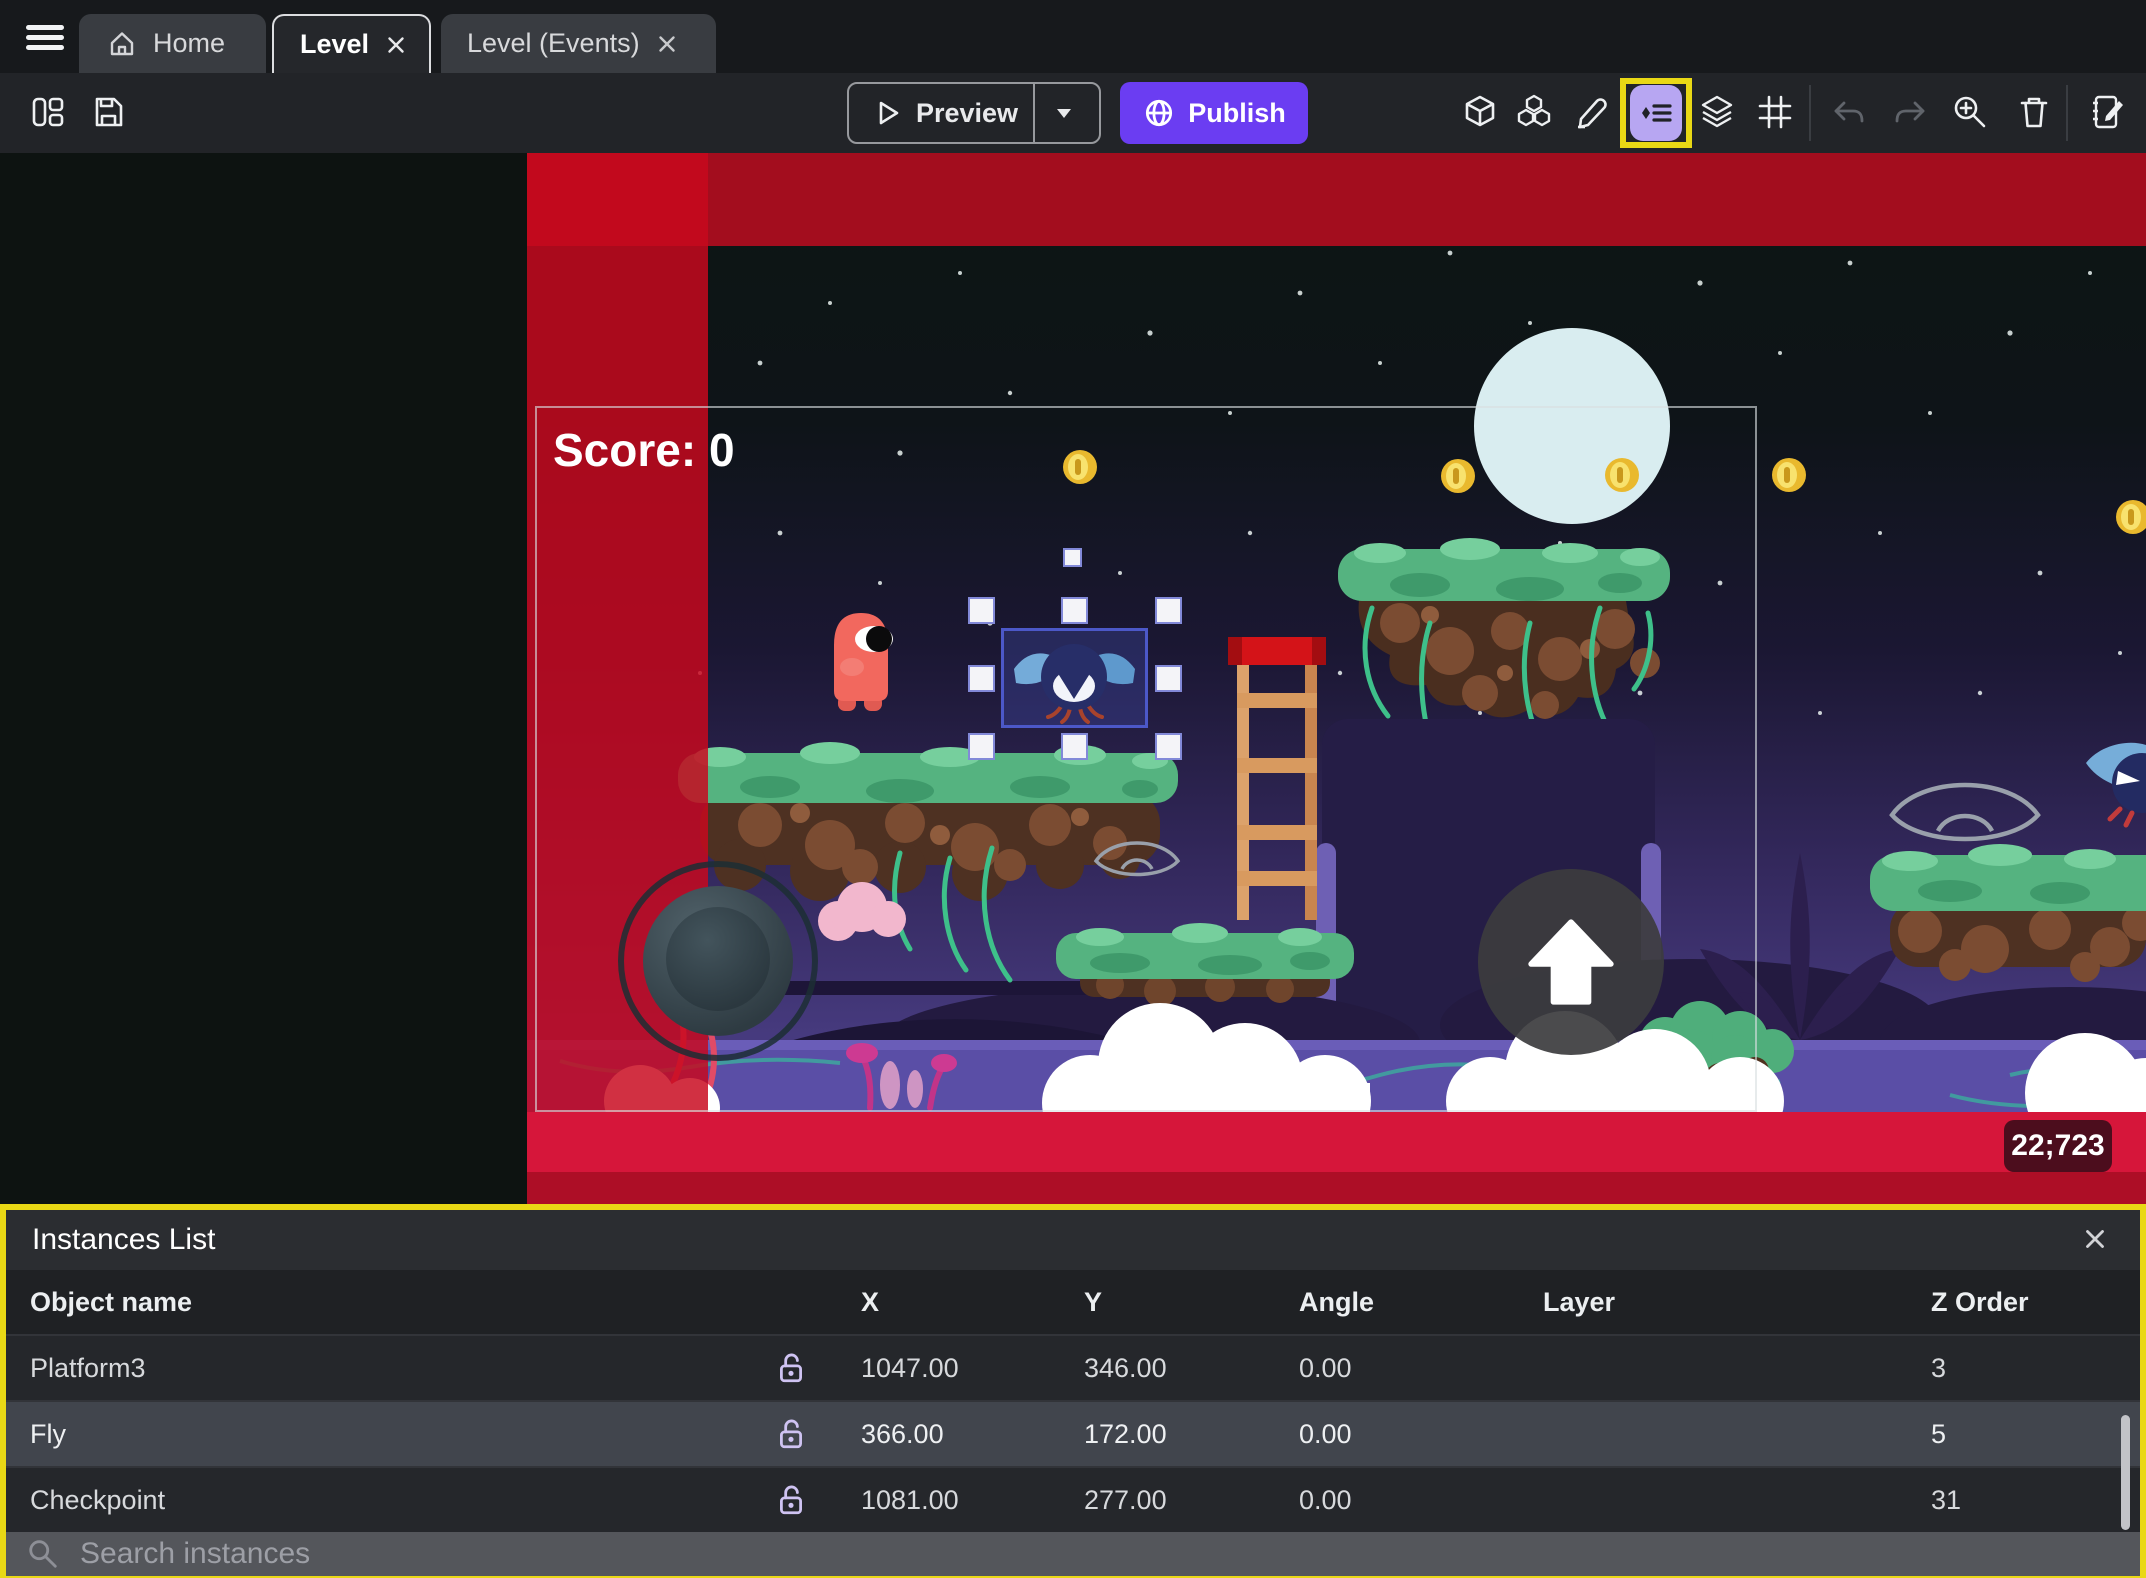 Image resolution: width=2146 pixels, height=1578 pixels. I want to click on table-row: Platform3 1047.00 346.00 0.00 3, so click(1073, 1367).